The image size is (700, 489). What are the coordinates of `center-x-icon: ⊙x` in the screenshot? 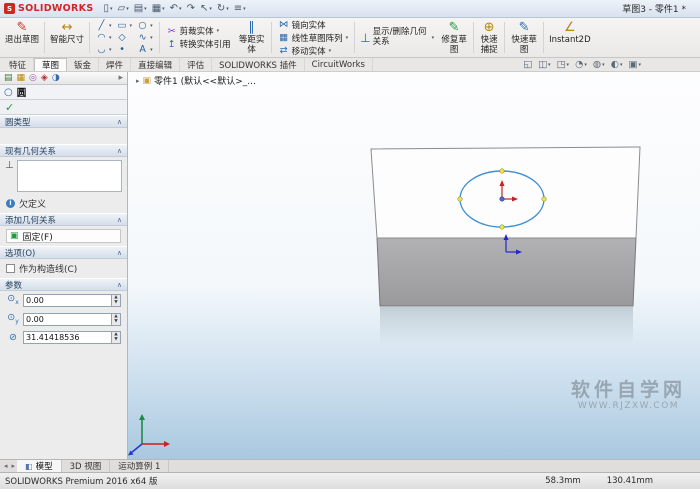 It's located at (13, 299).